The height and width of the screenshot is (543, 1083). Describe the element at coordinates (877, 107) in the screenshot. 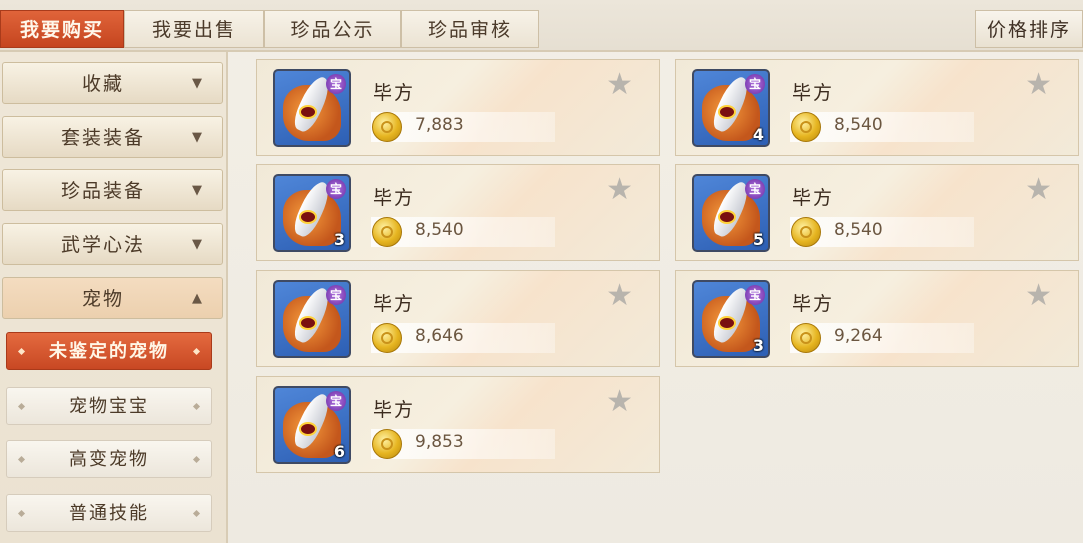

I see `listing-card: 宝 4 毕方 8,540 ★` at that location.